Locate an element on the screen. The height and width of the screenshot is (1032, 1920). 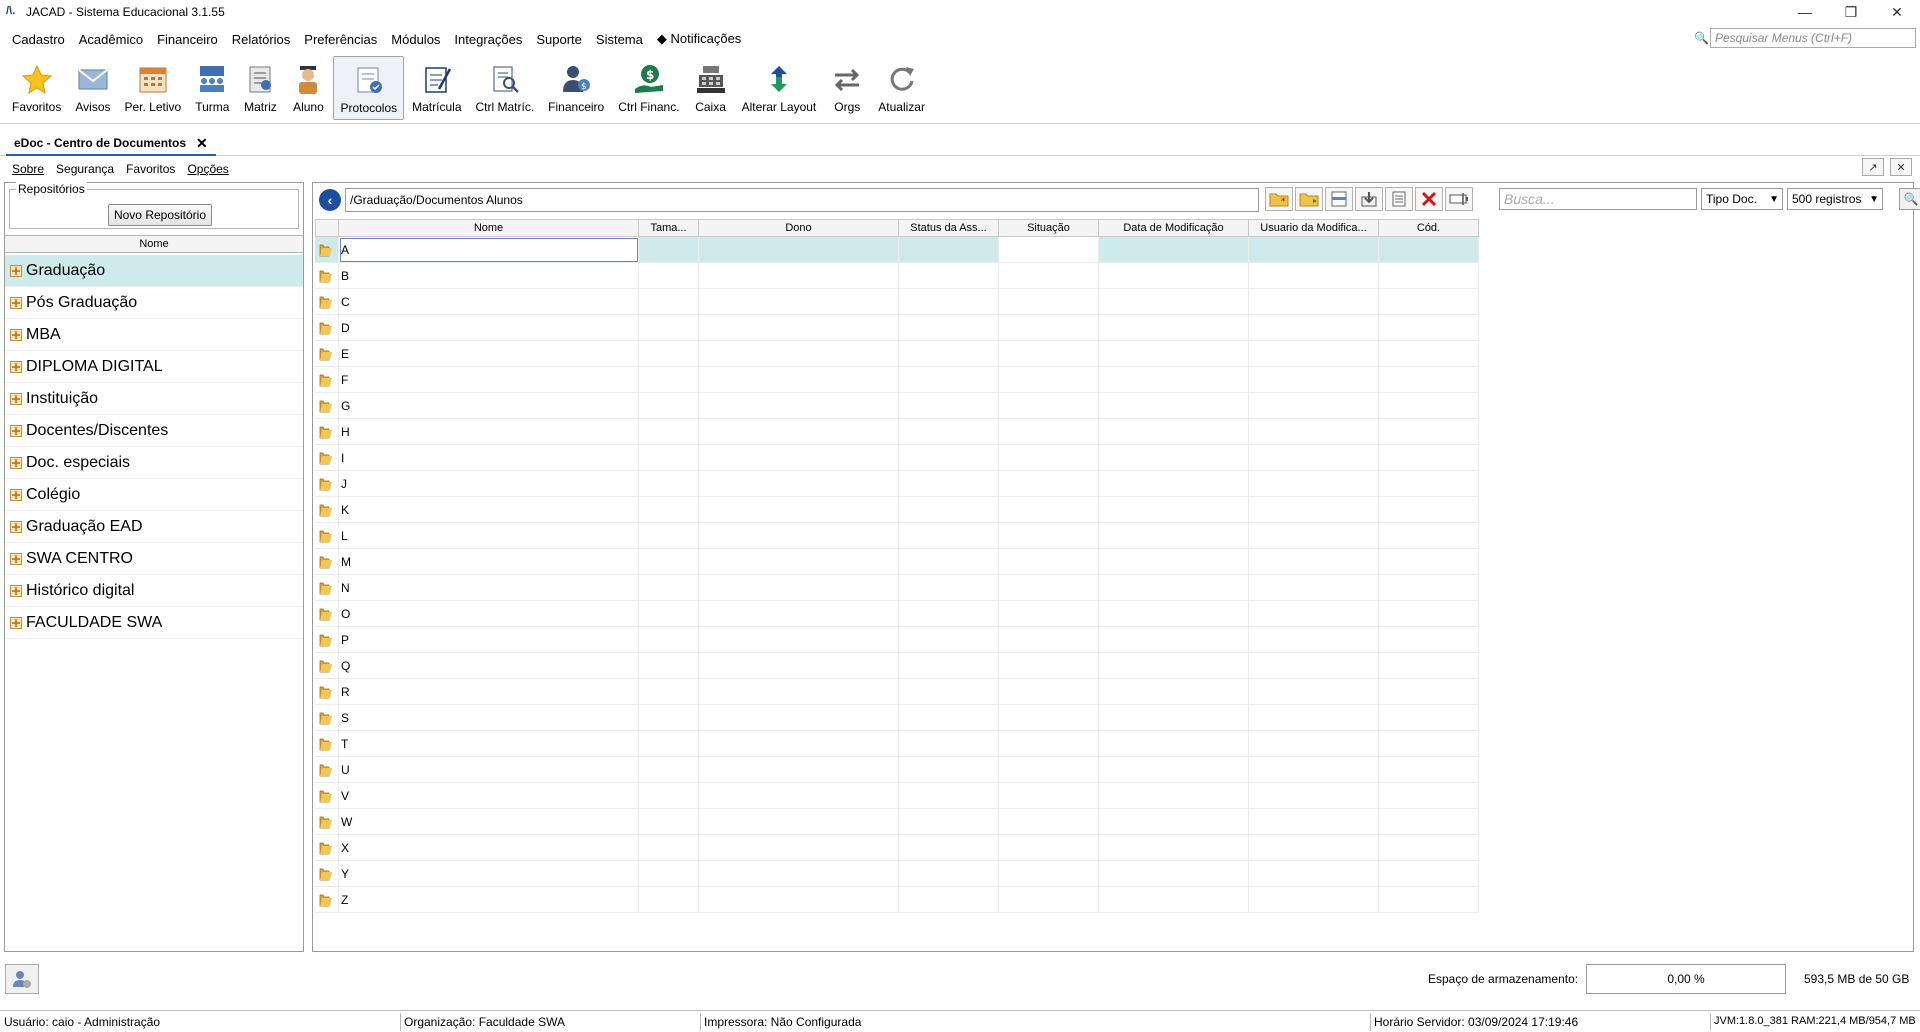
table-row: D is located at coordinates (897, 328).